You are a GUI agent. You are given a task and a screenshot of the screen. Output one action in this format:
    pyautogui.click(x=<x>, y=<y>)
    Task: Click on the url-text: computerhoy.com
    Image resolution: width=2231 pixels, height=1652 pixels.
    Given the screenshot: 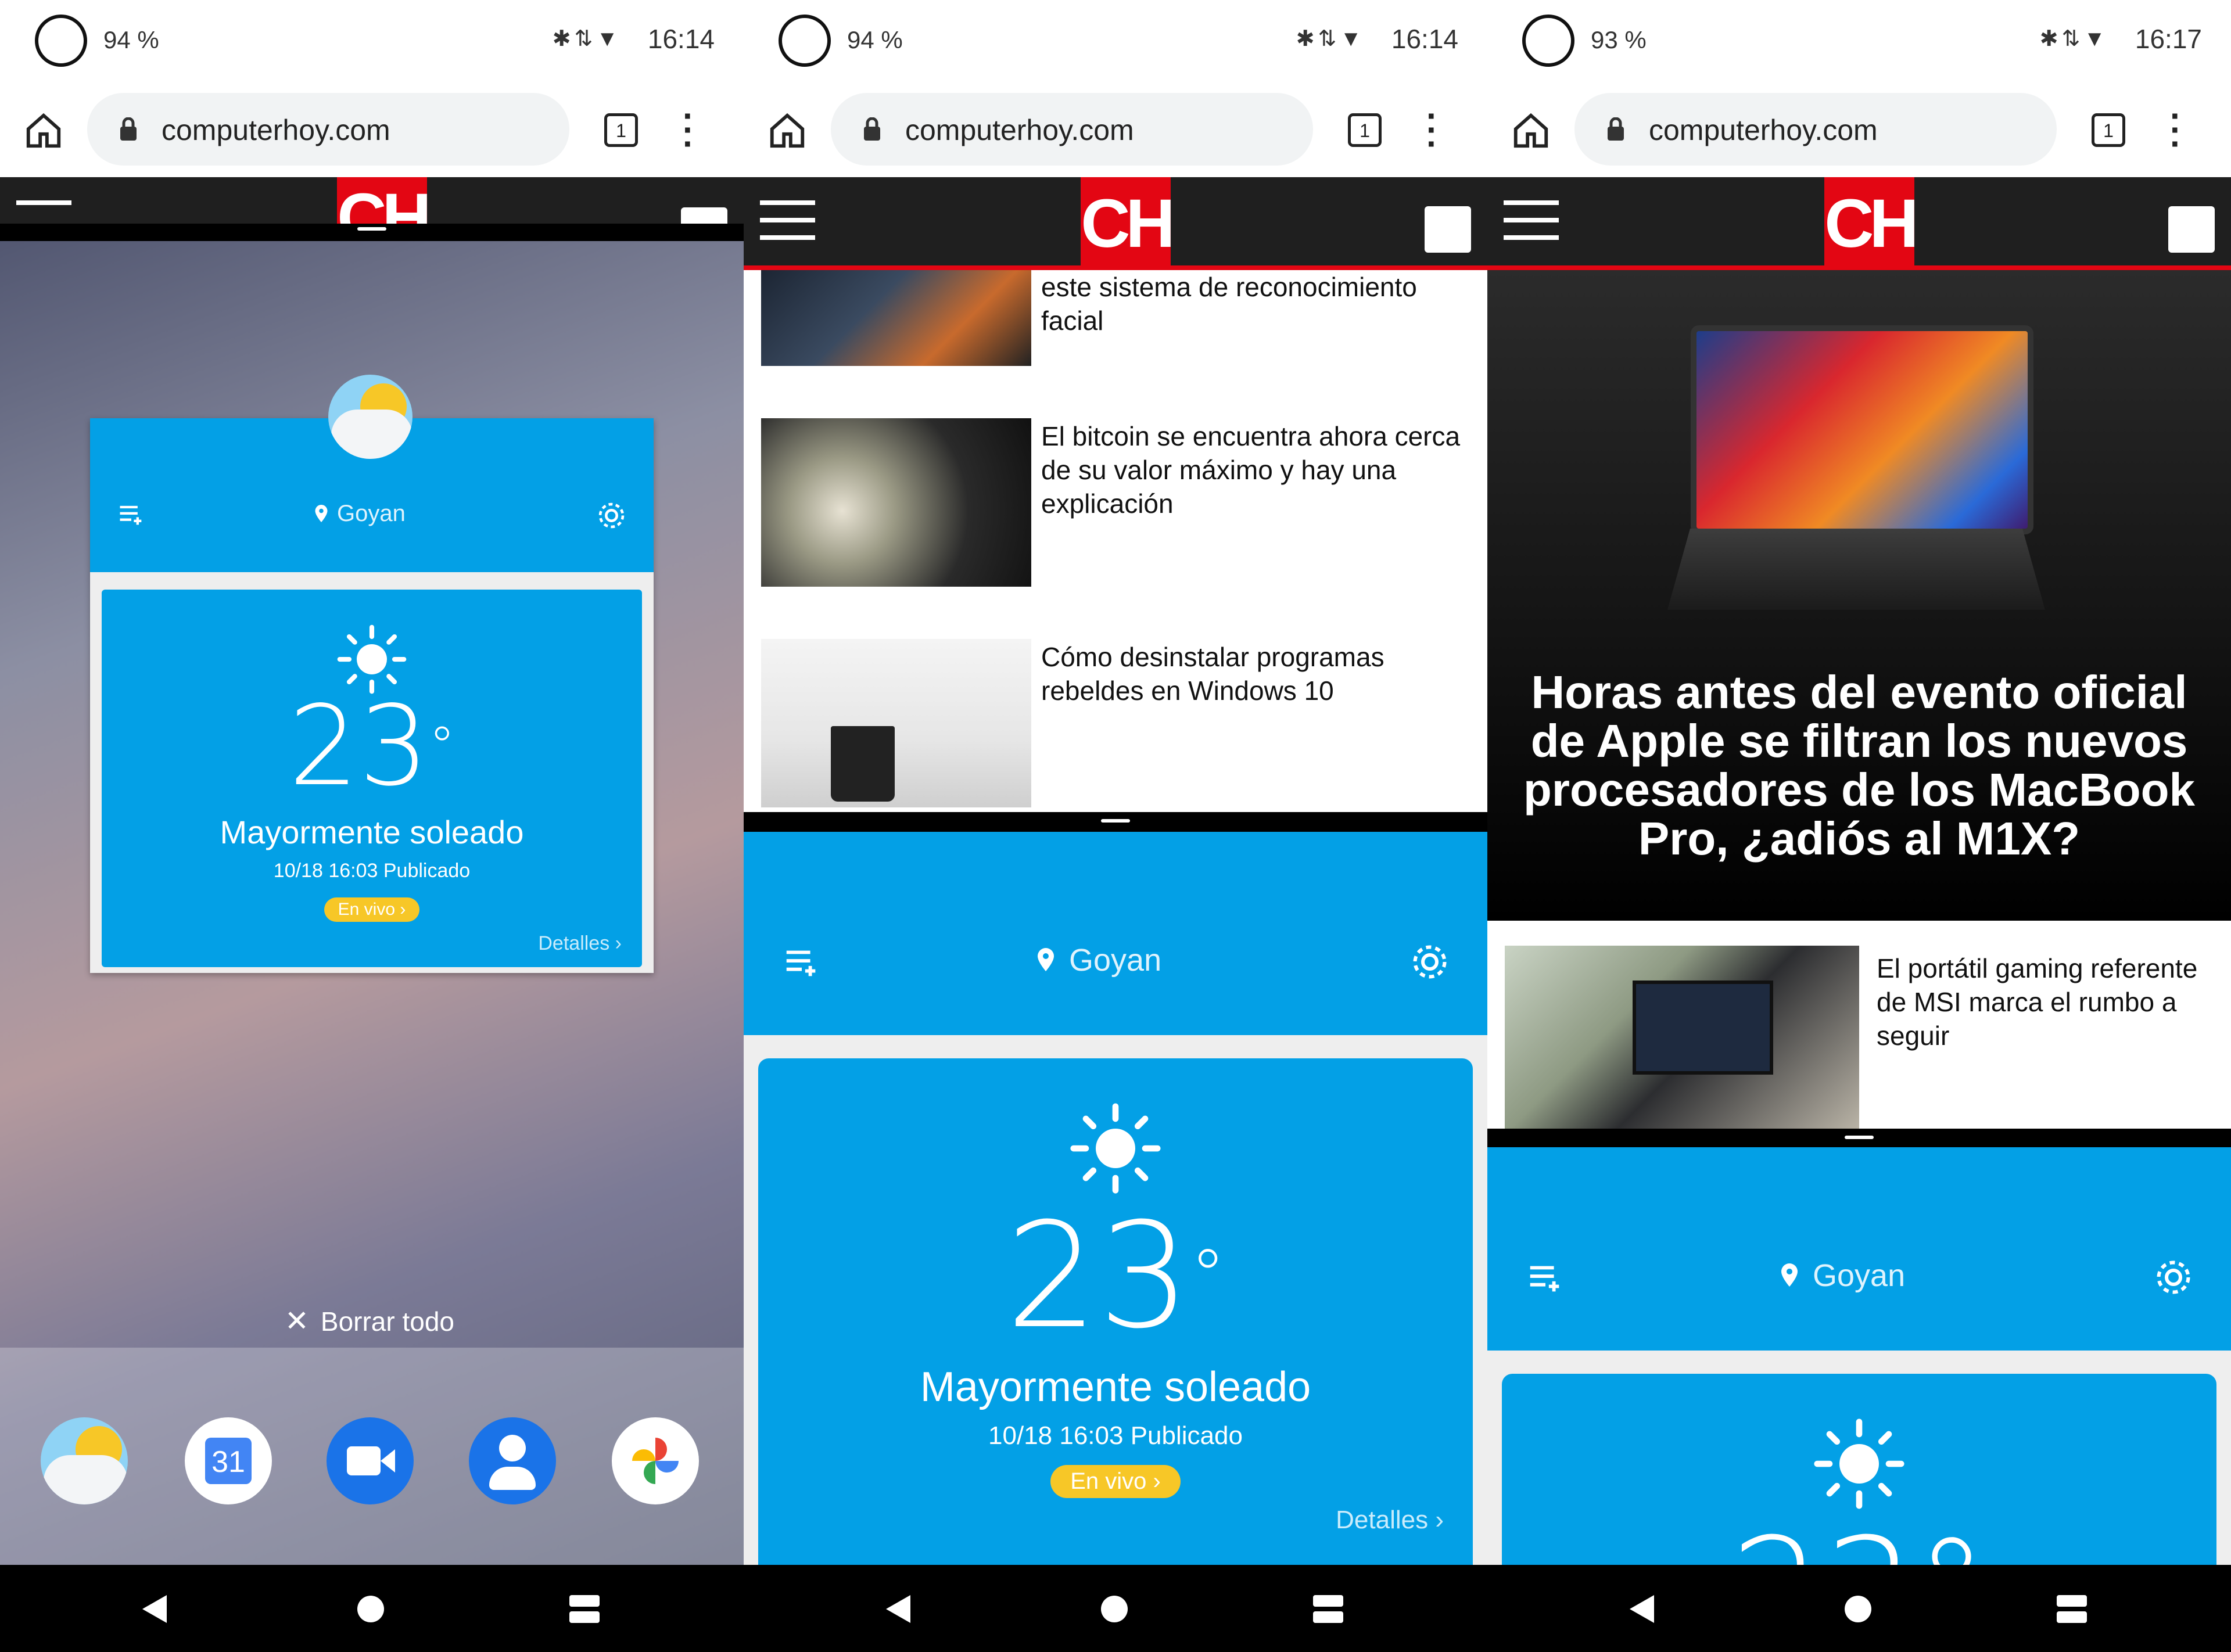 What is the action you would take?
    pyautogui.click(x=276, y=130)
    